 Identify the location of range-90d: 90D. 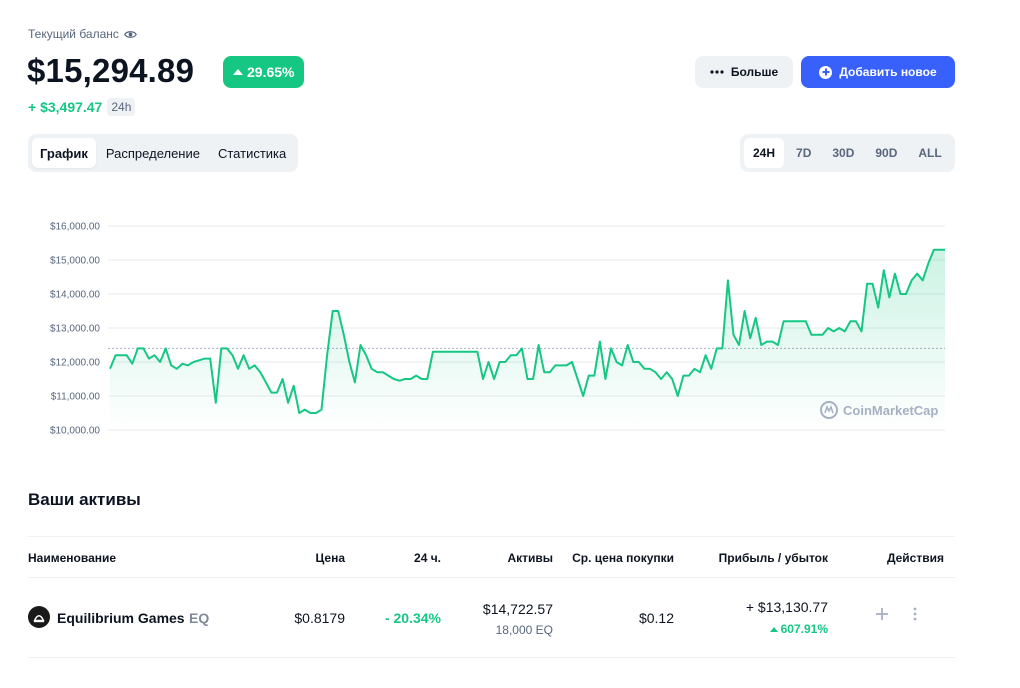
(886, 153).